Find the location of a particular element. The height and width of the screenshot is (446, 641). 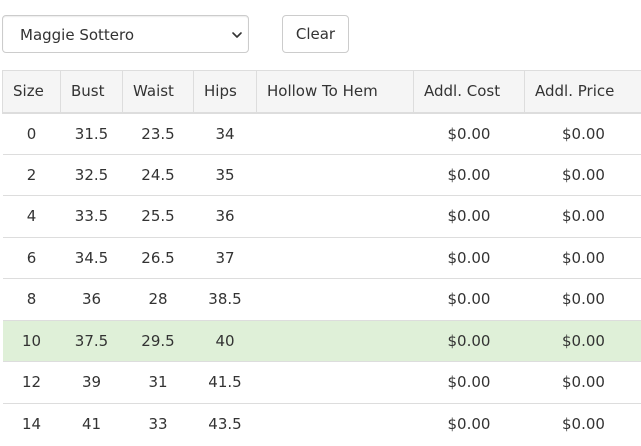

cell-waist: 23.5 is located at coordinates (158, 133).